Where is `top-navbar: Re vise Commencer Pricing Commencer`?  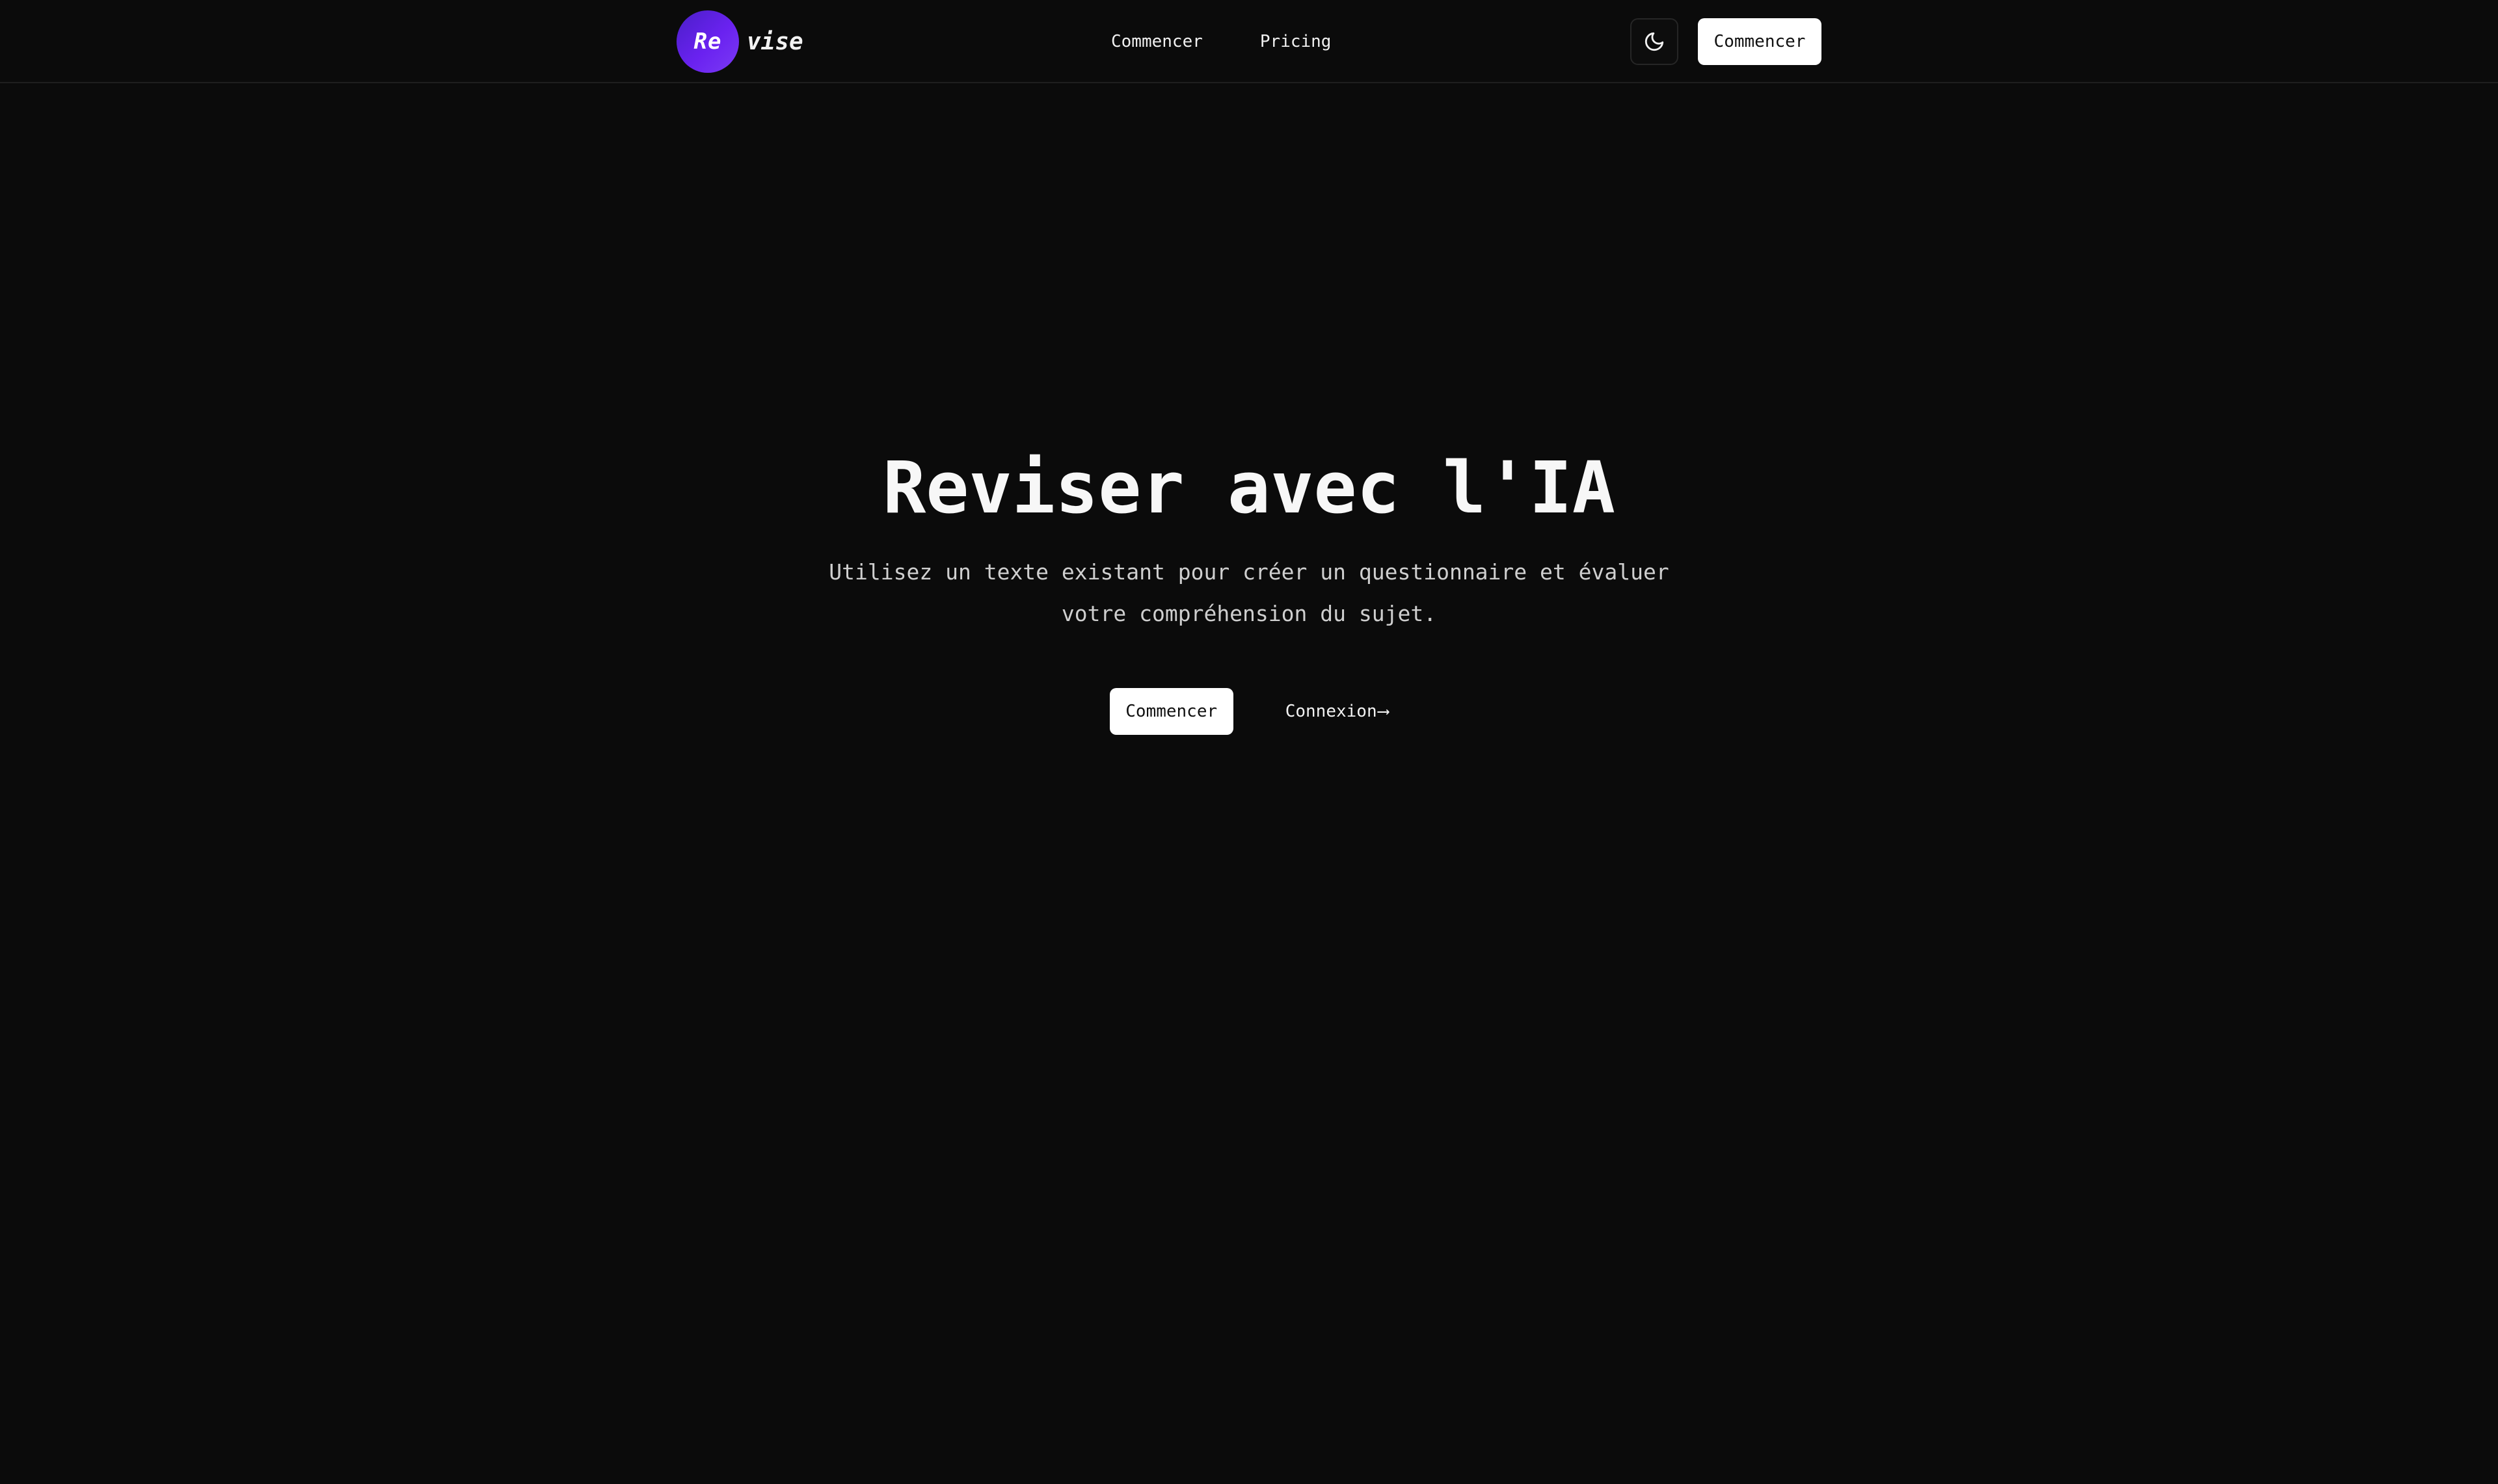 top-navbar: Re vise Commencer Pricing Commencer is located at coordinates (1249, 41).